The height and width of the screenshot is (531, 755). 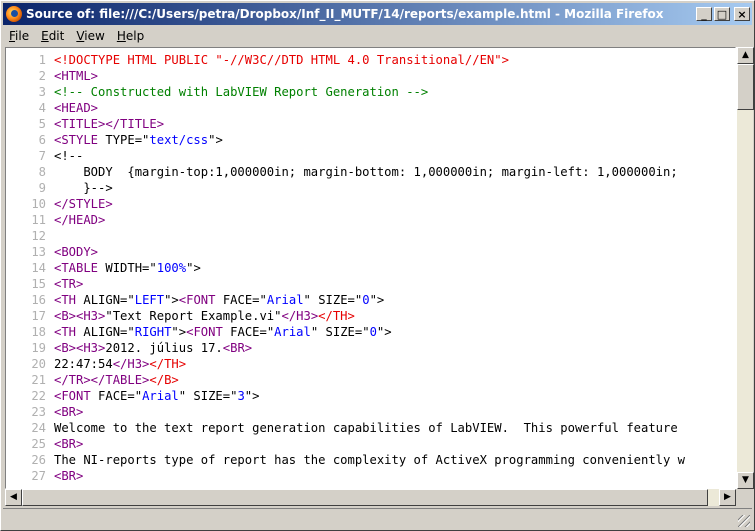 I want to click on line-number: 5, so click(x=42, y=124).